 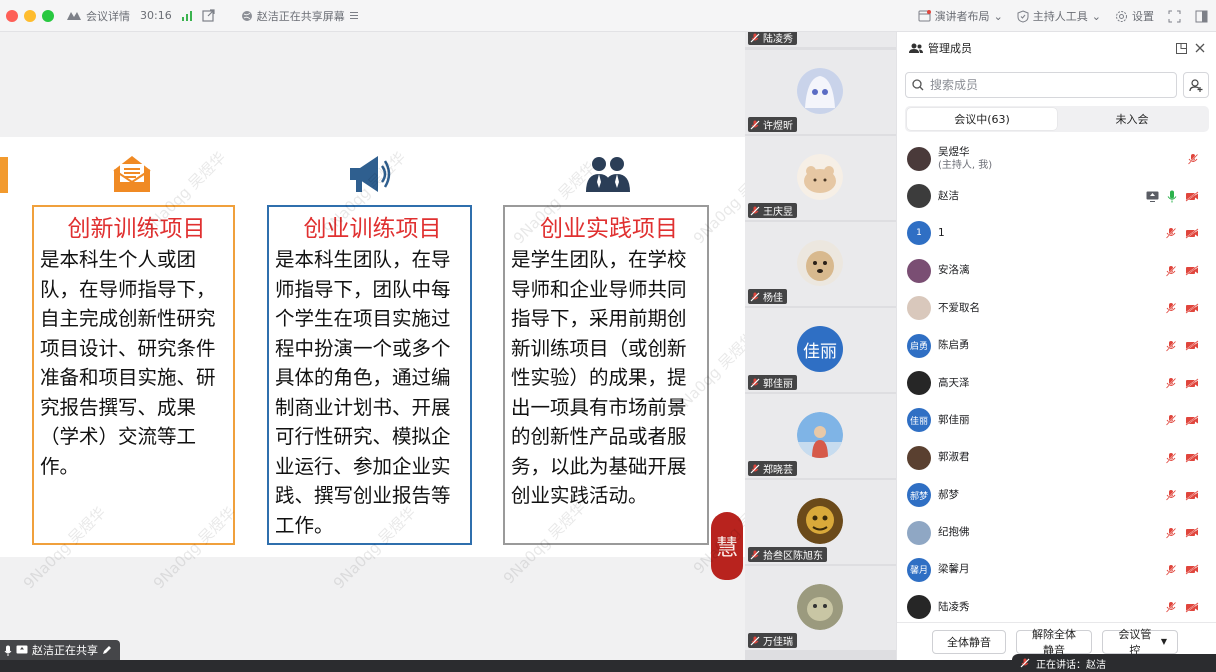 I want to click on member-row: 陆凌秀, so click(x=1056, y=607).